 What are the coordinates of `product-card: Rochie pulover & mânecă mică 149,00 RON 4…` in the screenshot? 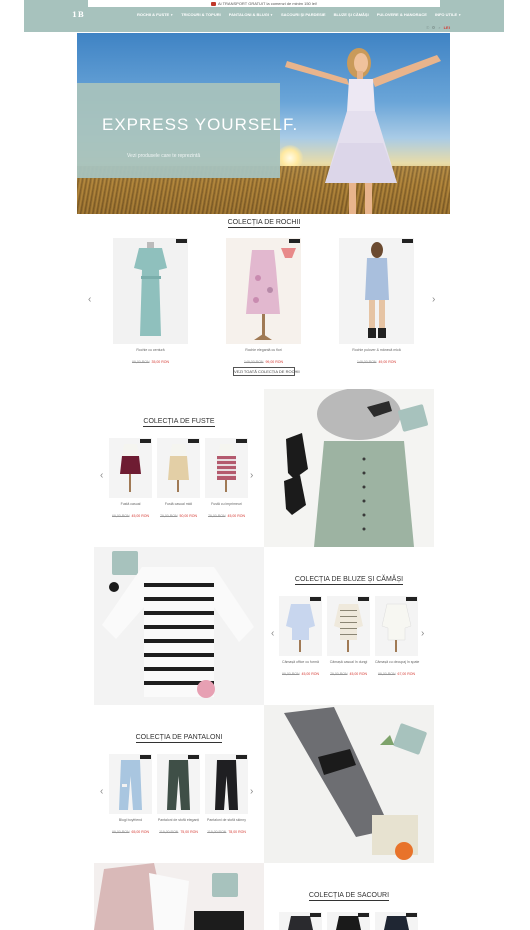 It's located at (376, 301).